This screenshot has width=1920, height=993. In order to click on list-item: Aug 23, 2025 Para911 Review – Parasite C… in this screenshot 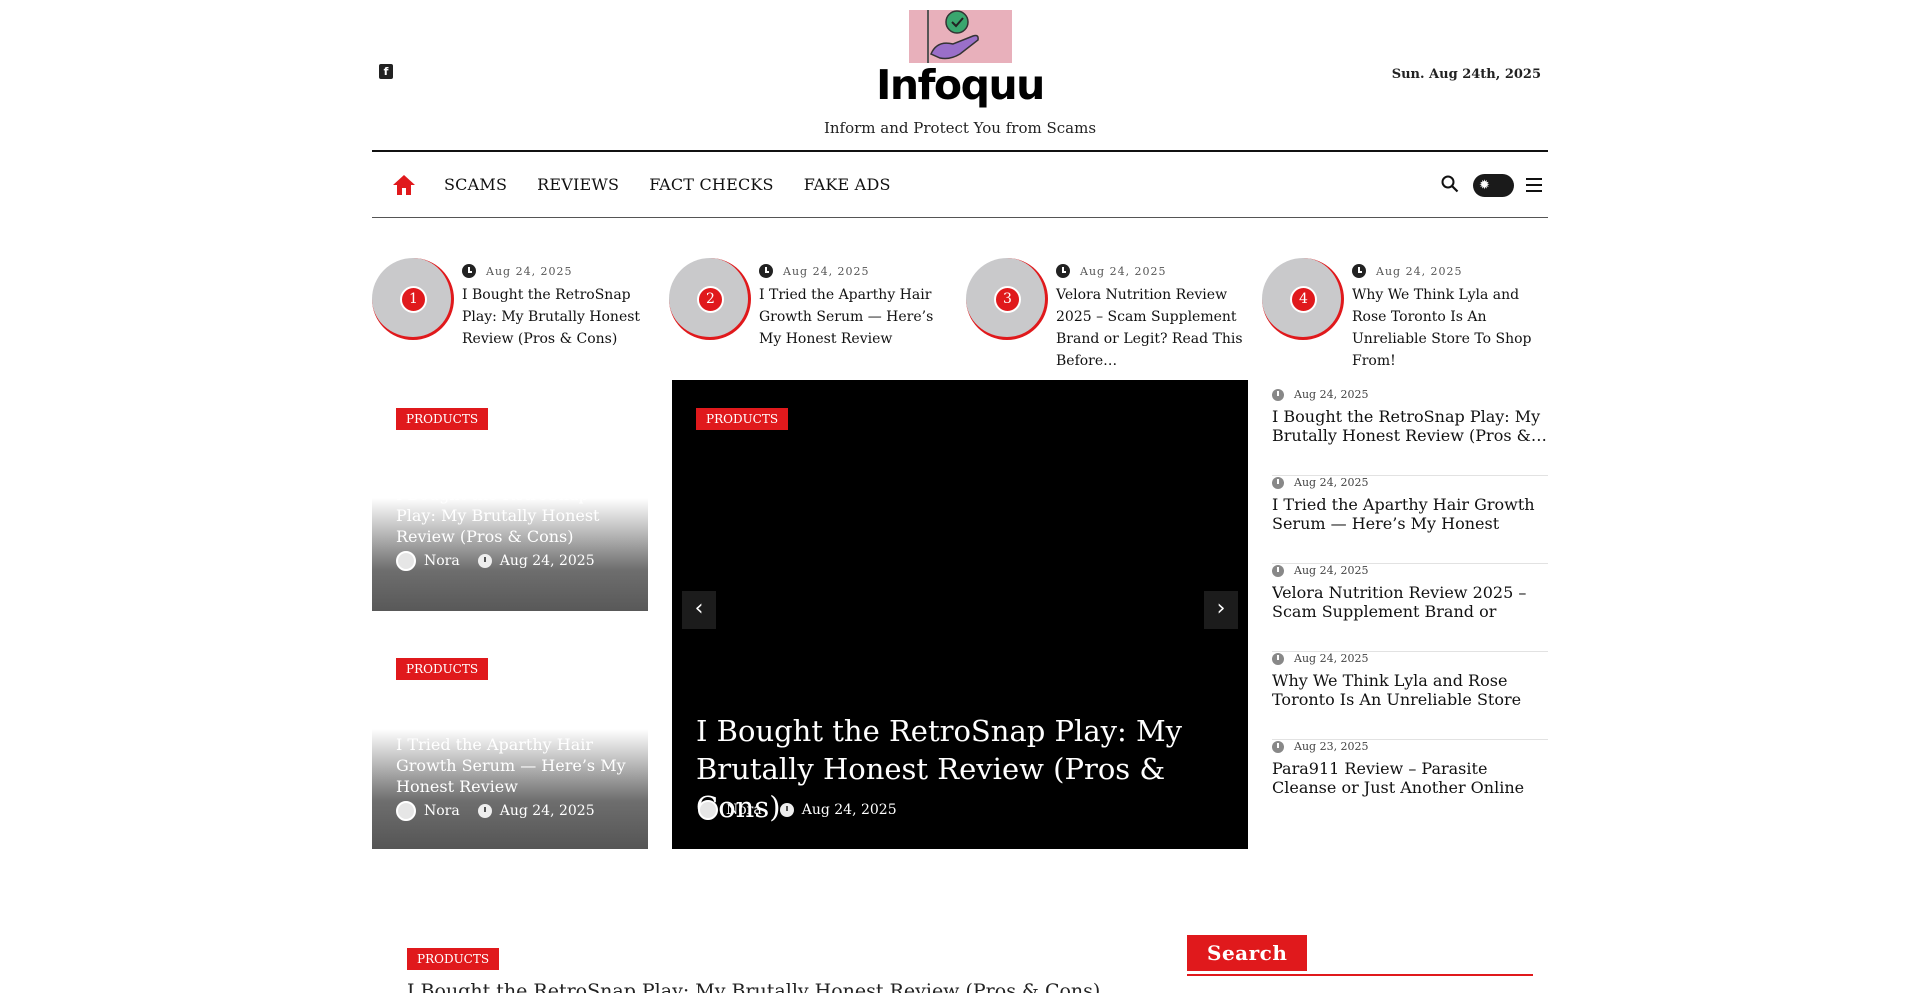, I will do `click(1410, 784)`.